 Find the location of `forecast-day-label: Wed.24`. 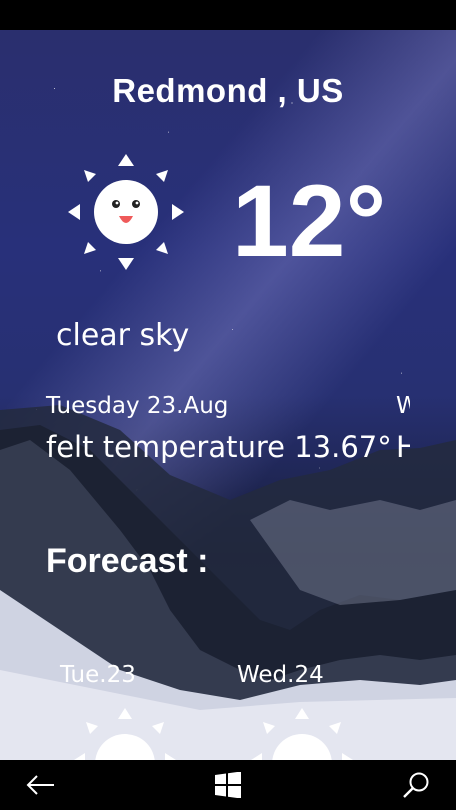

forecast-day-label: Wed.24 is located at coordinates (280, 675).